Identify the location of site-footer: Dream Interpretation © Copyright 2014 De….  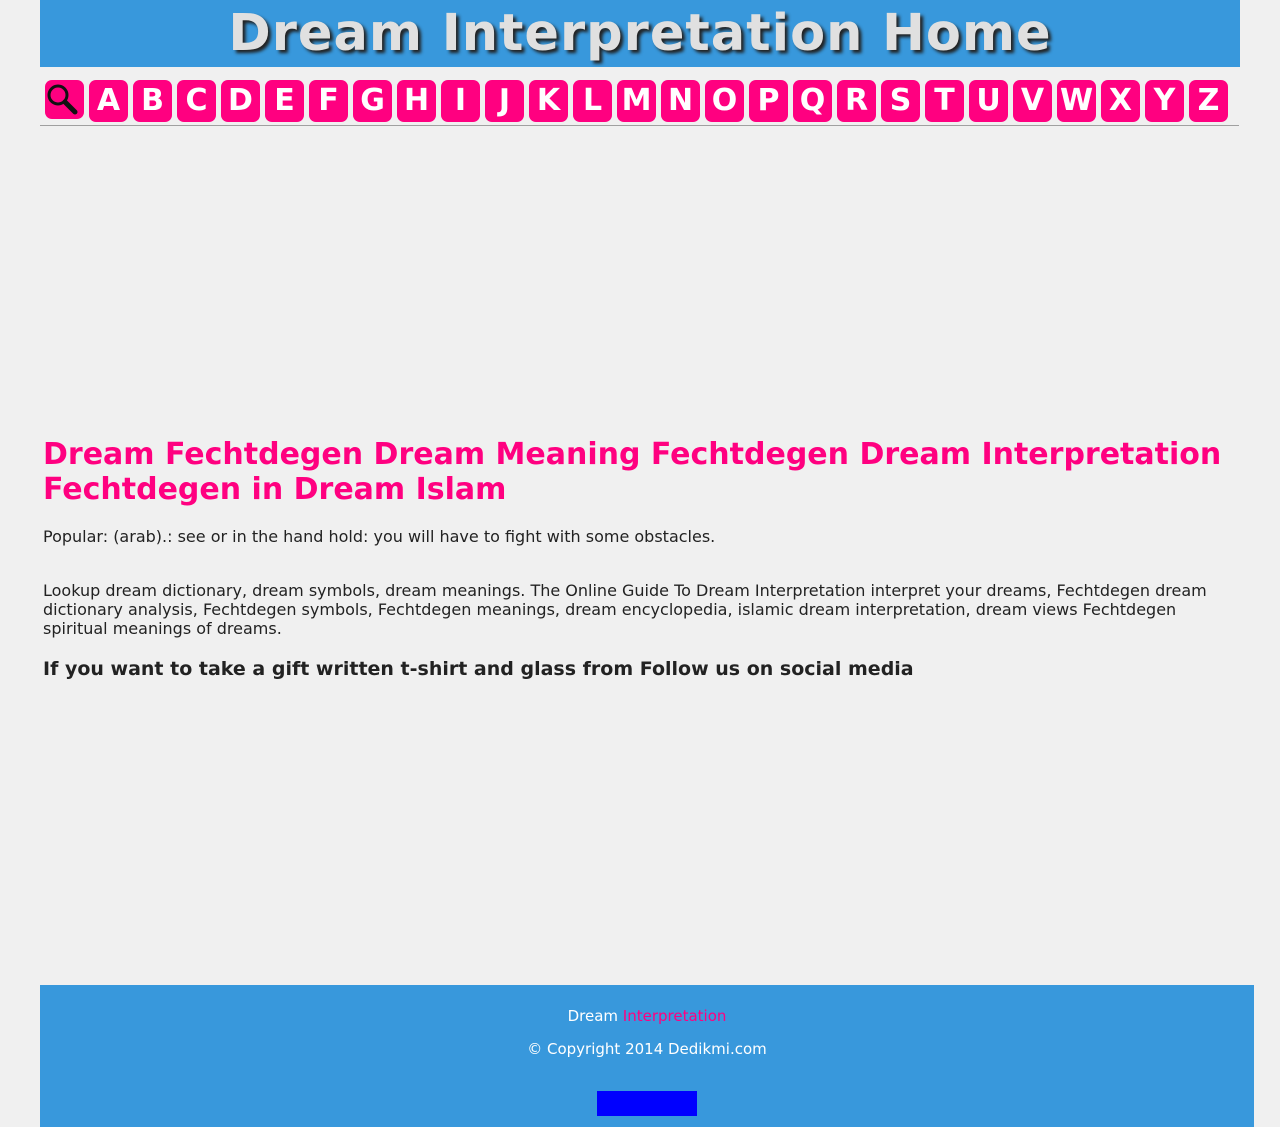
(647, 1056).